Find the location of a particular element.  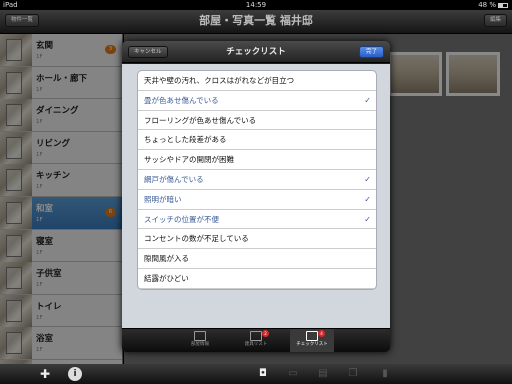

info-icon: i is located at coordinates (75, 374).